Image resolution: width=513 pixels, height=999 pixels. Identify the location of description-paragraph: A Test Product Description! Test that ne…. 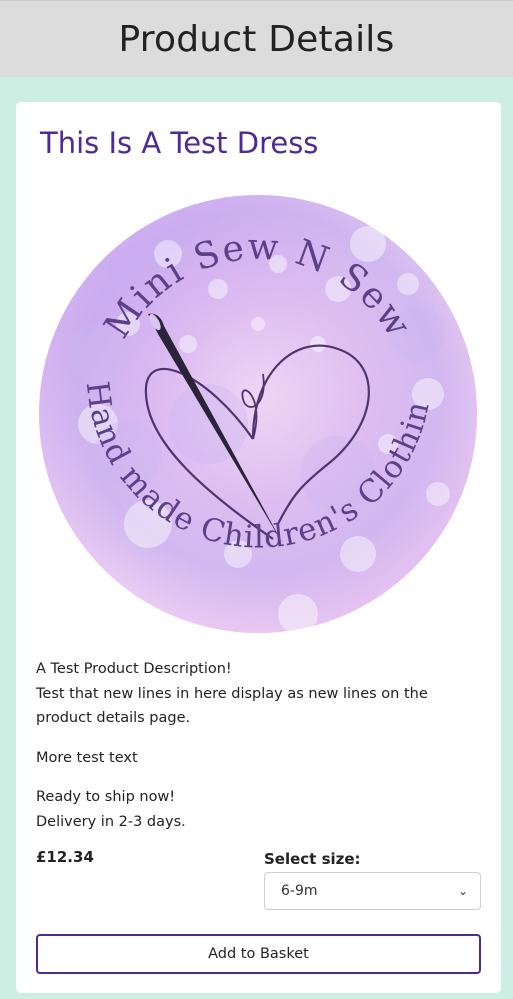
(256, 694).